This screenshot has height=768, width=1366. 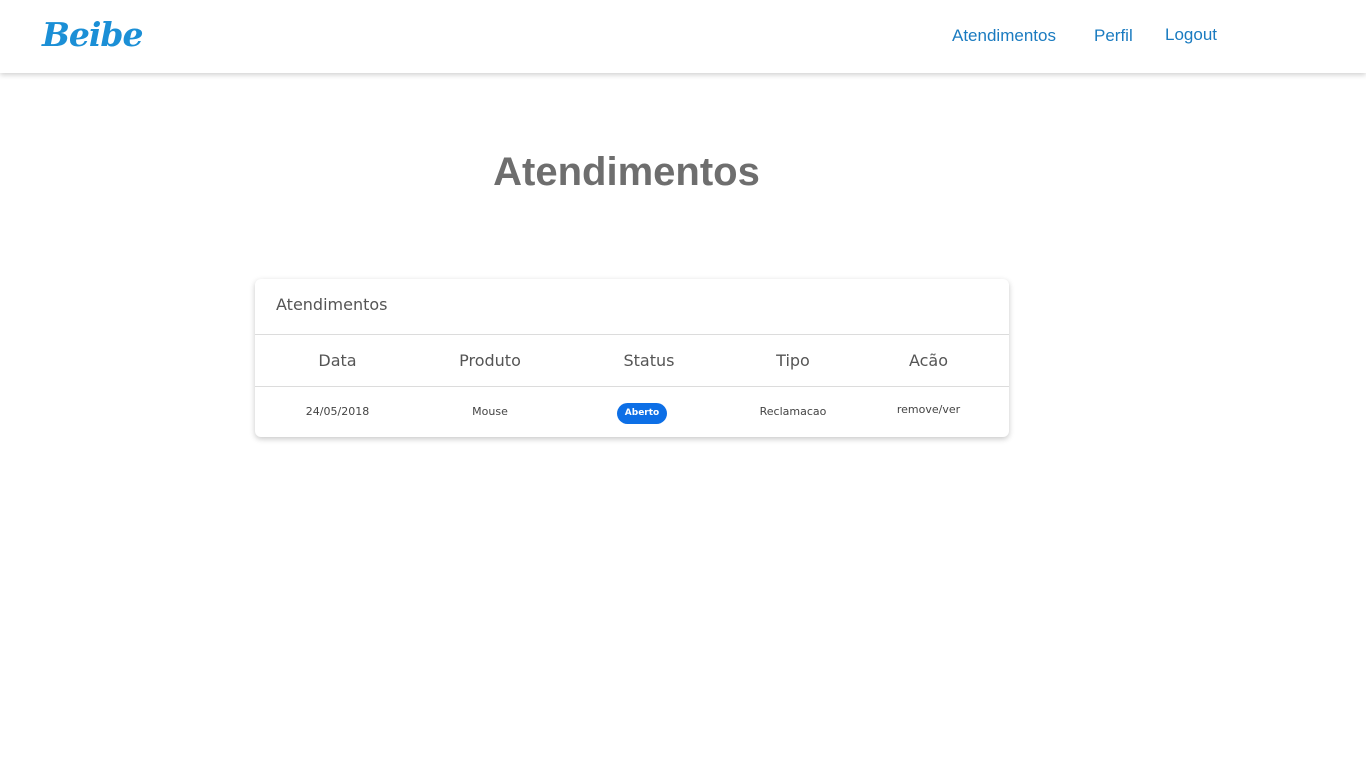 What do you see at coordinates (337, 360) in the screenshot?
I see `column-header-data: Data` at bounding box center [337, 360].